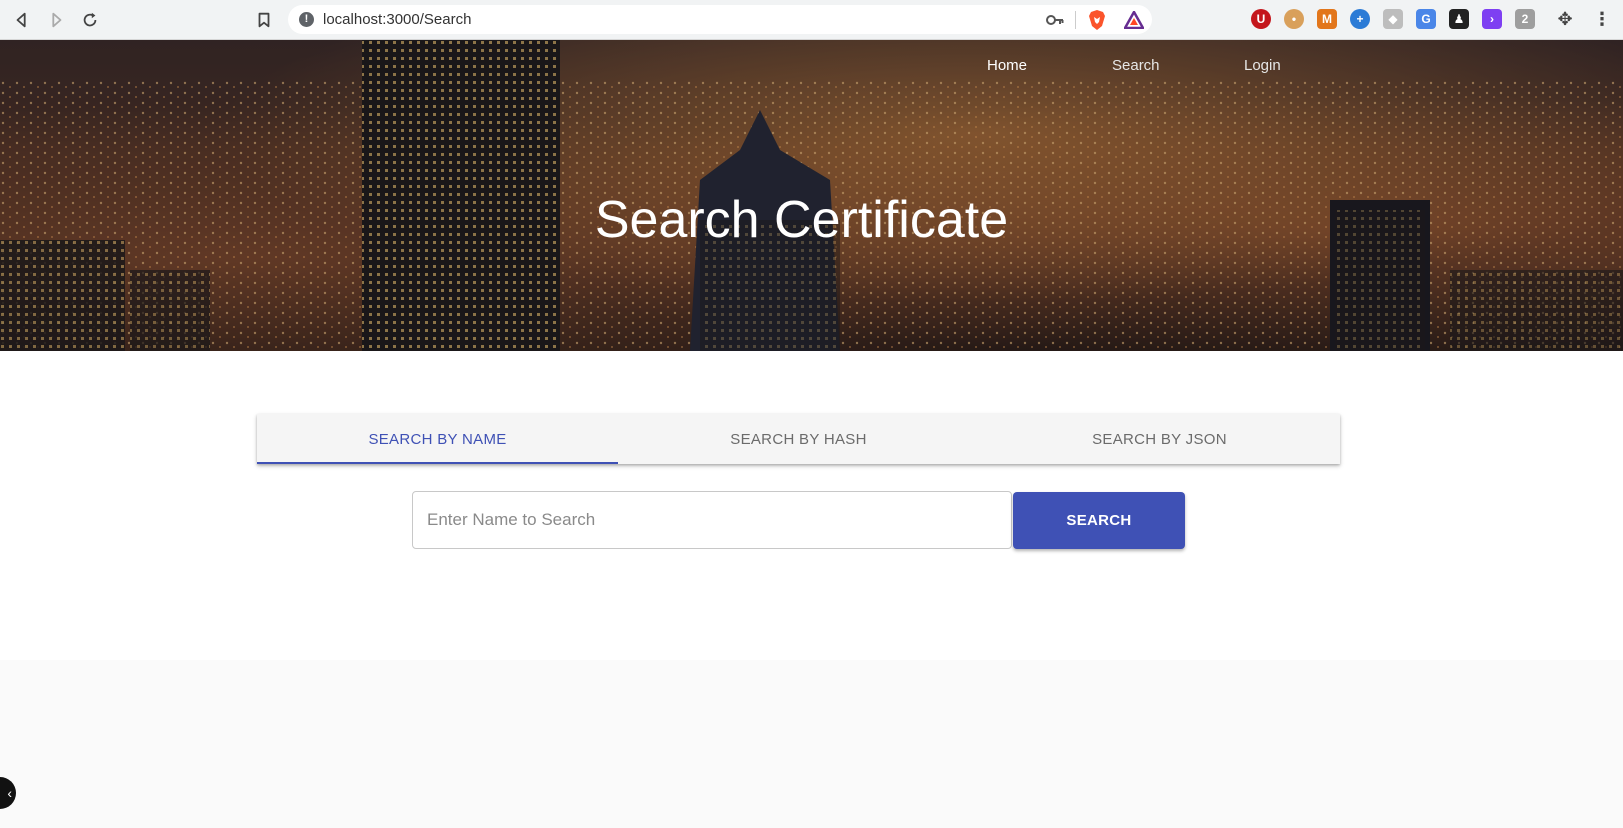  Describe the element at coordinates (1099, 520) in the screenshot. I see `search-button: SEARCH` at that location.